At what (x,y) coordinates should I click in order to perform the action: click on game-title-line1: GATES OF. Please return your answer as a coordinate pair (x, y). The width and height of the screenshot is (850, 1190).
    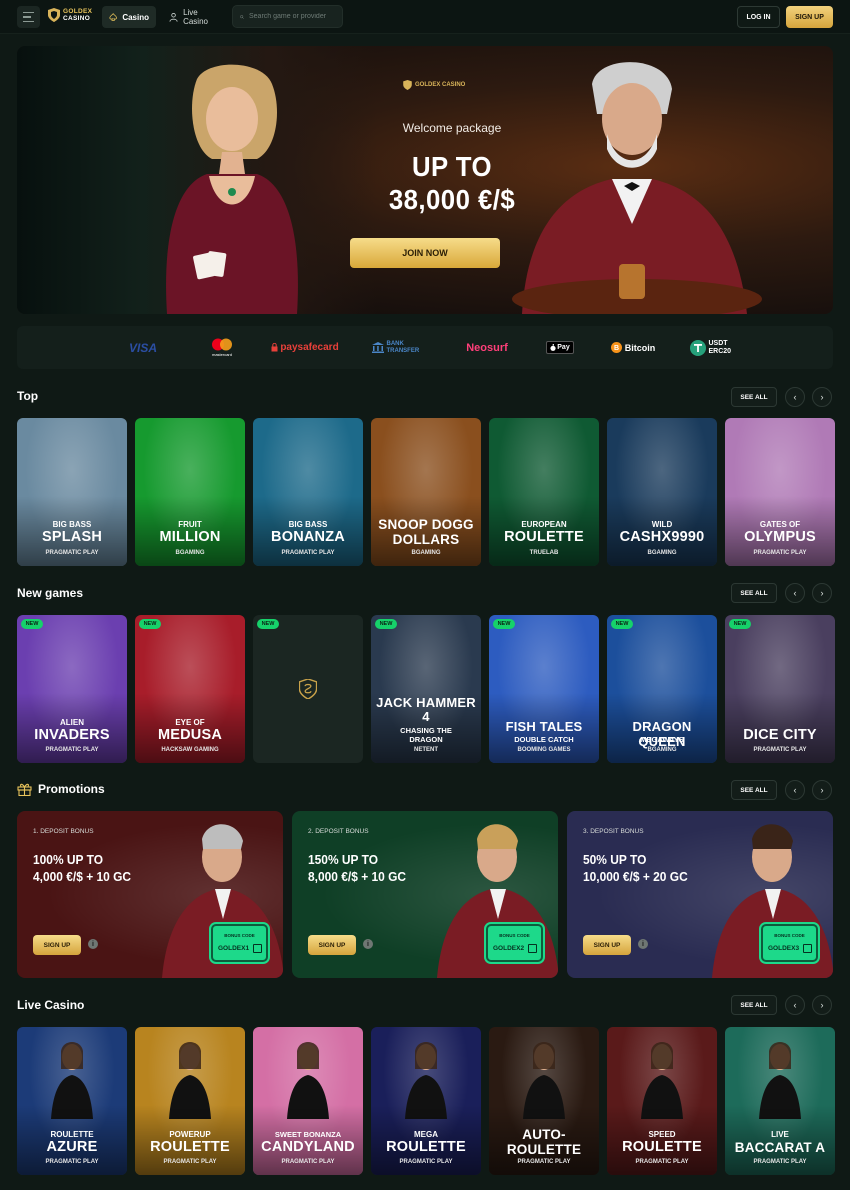
    Looking at the image, I should click on (780, 524).